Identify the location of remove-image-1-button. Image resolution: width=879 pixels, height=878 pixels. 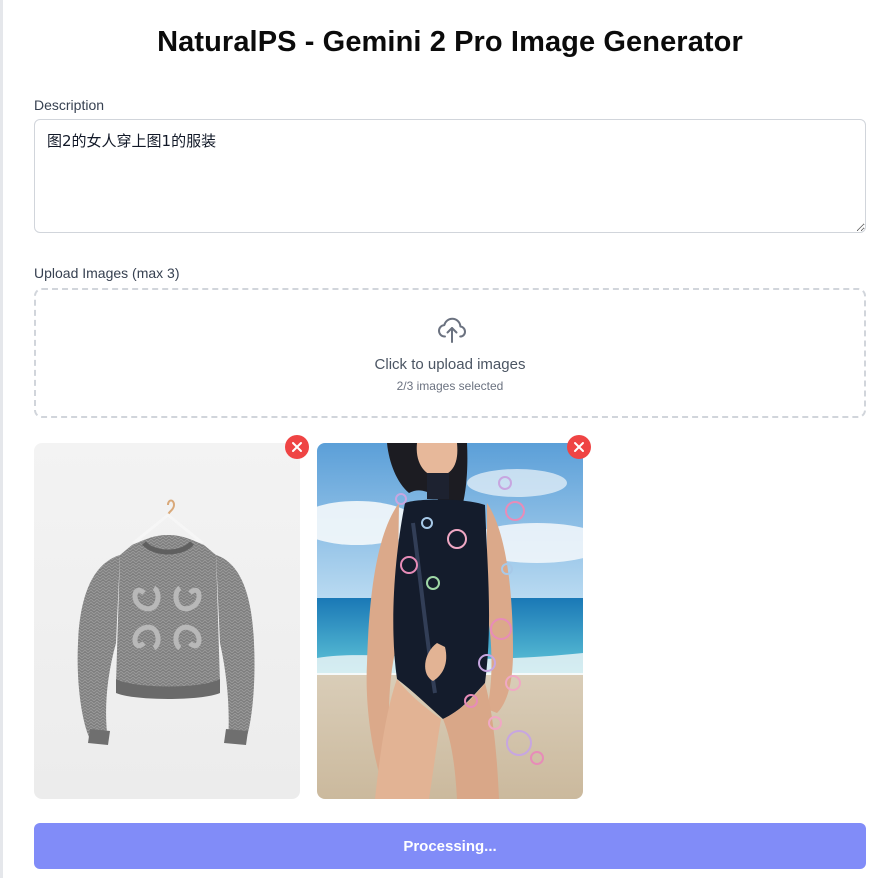
(297, 447).